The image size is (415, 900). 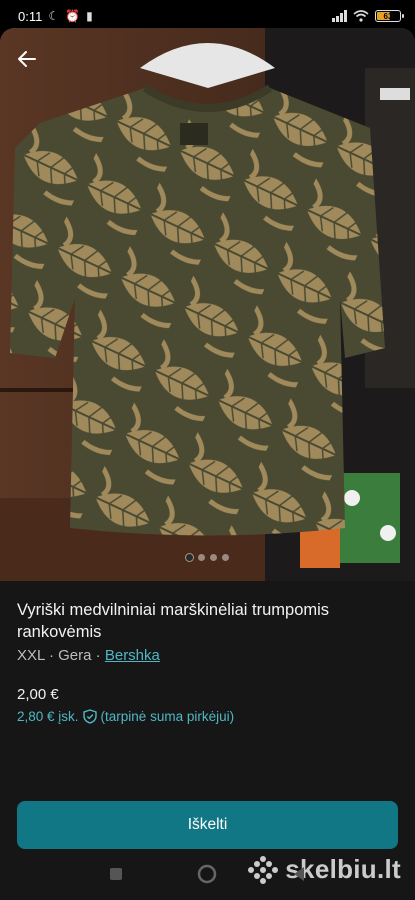 I want to click on buyer-price-info: 2,80 € įsk. (tarpinė suma pirkėjui), so click(x=207, y=716).